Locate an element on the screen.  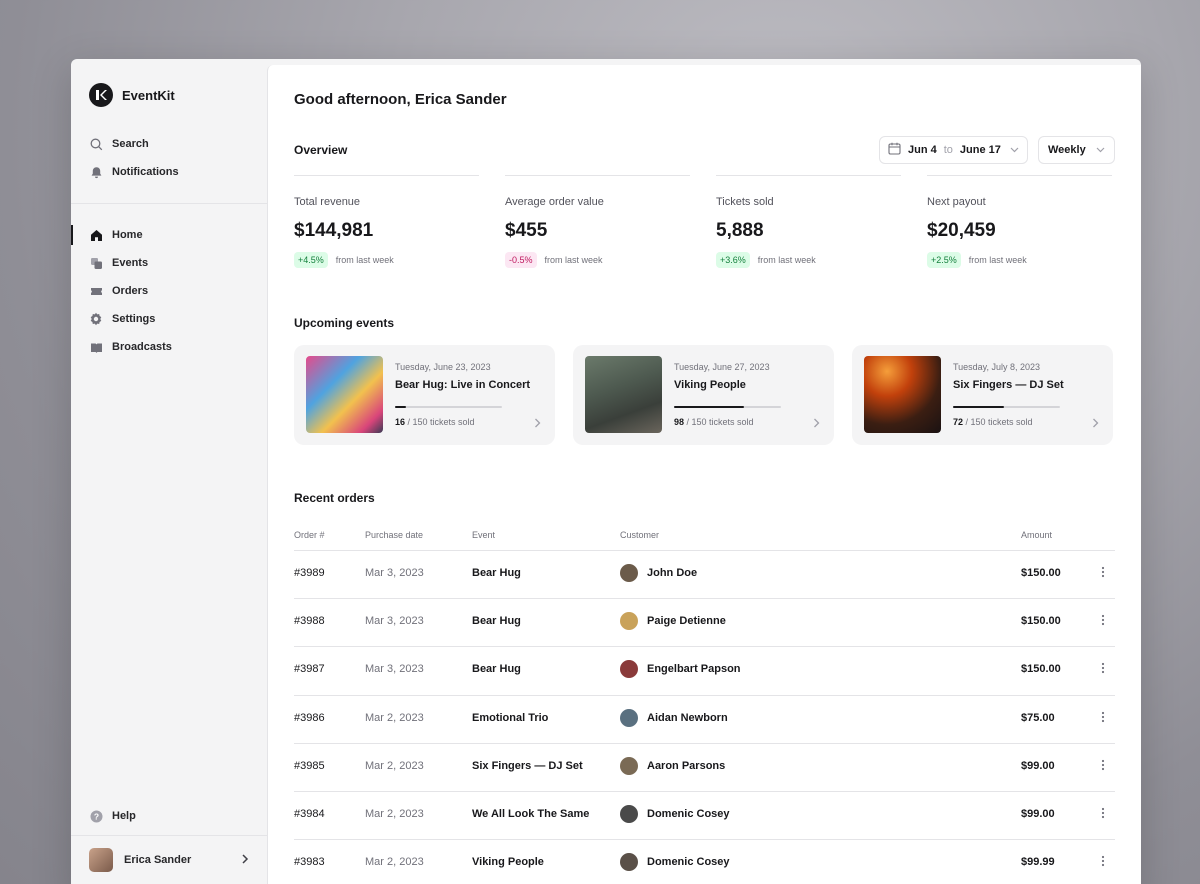
change-badge: +3.6% is located at coordinates (733, 260).